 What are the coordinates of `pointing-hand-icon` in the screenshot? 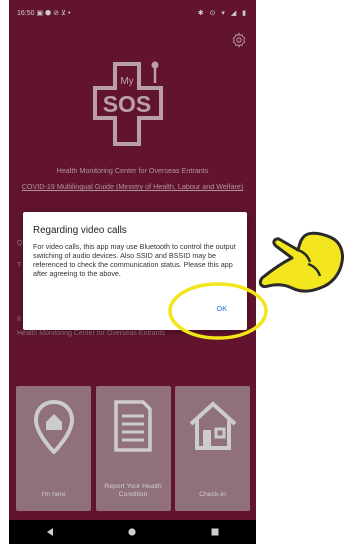 It's located at (301, 262).